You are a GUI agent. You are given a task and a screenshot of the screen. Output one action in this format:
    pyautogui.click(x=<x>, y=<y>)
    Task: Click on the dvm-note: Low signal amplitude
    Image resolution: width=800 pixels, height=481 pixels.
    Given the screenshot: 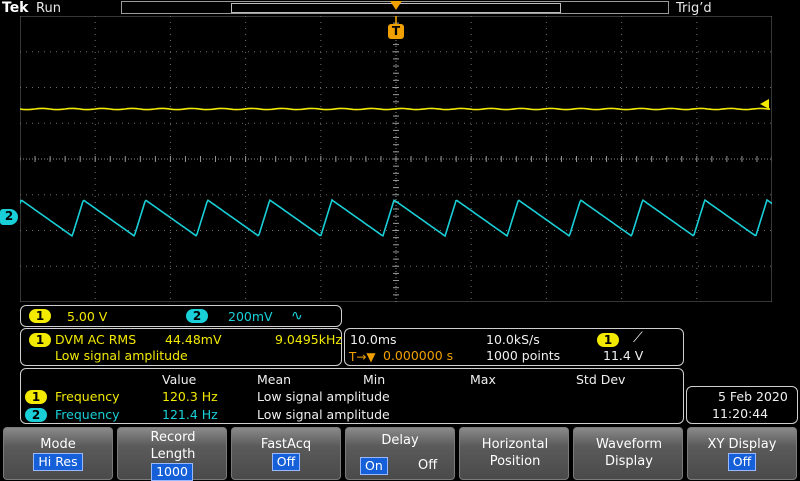 What is the action you would take?
    pyautogui.click(x=121, y=355)
    